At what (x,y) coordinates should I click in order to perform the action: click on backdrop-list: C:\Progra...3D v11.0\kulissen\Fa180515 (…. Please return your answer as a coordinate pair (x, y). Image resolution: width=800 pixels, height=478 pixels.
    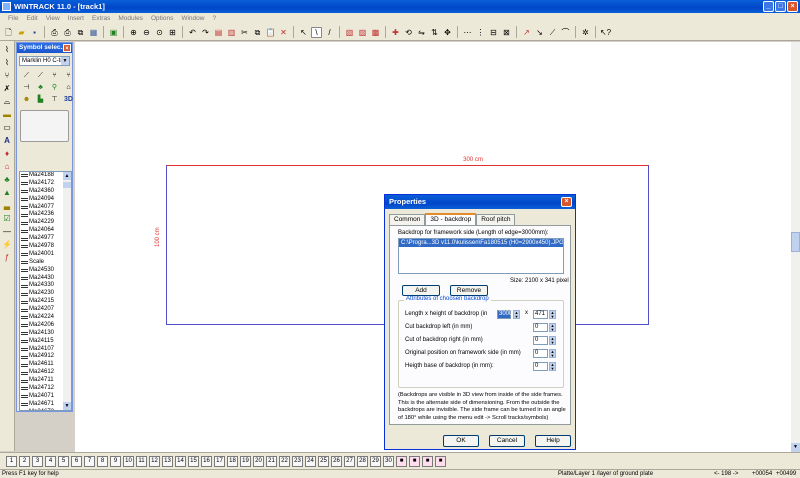
    Looking at the image, I should click on (481, 256).